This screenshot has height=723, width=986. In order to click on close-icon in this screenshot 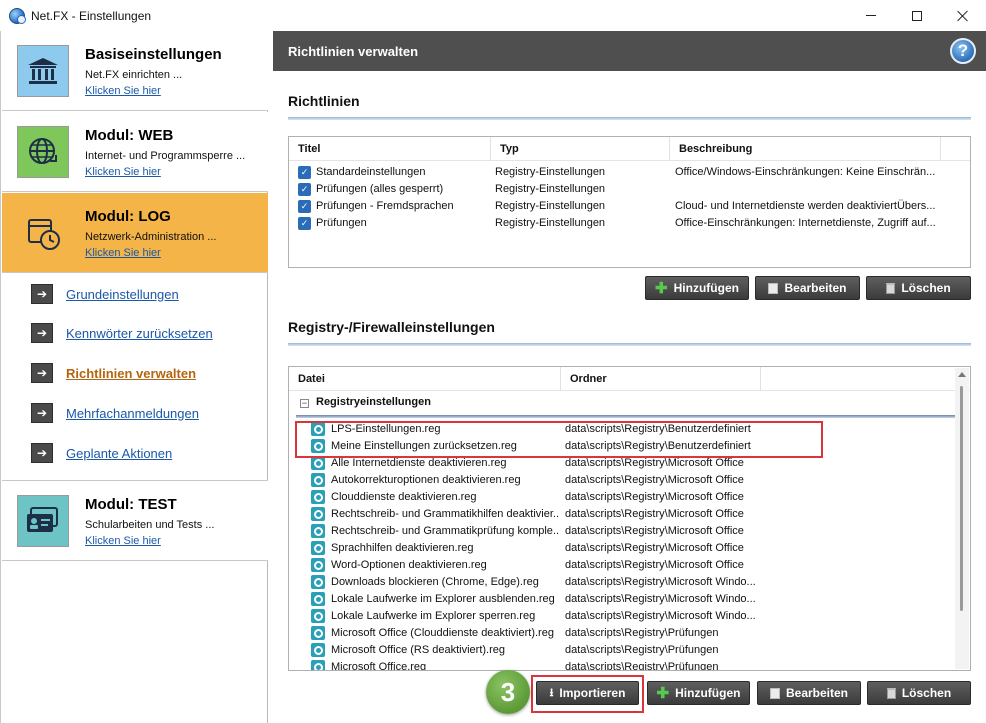, I will do `click(963, 16)`.